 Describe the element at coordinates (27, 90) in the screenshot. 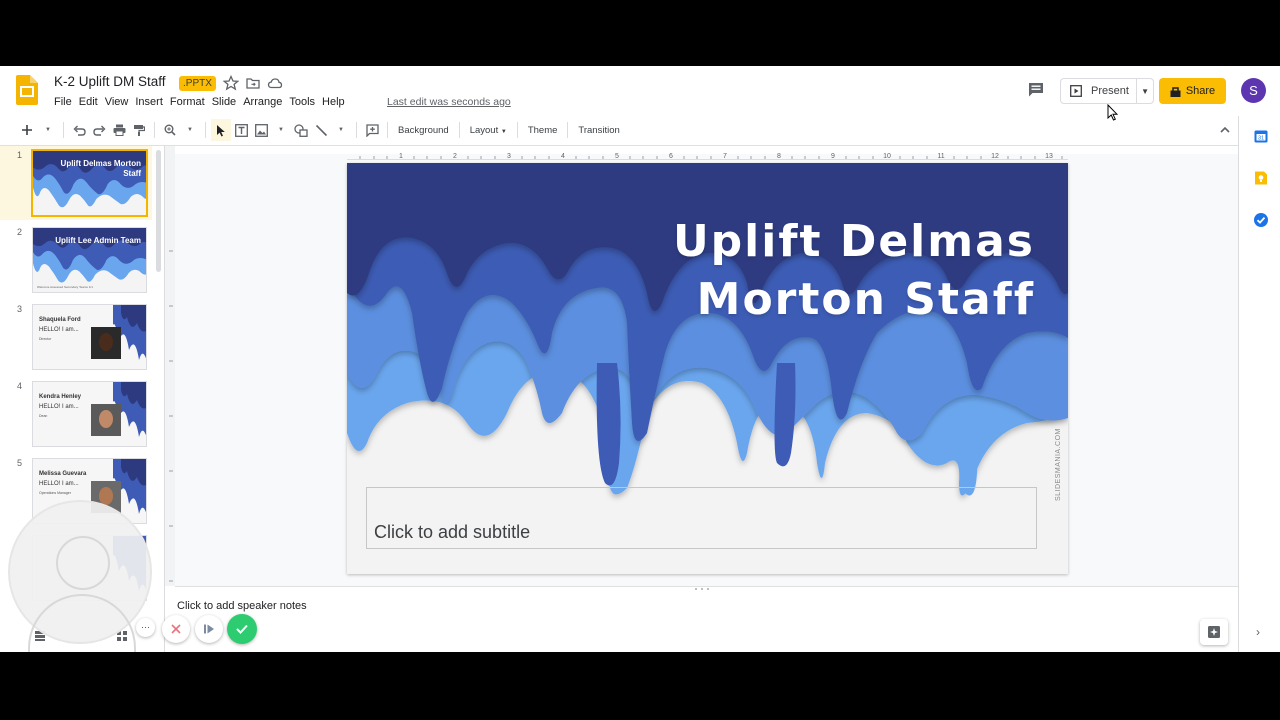

I see `slides-logo-icon` at that location.